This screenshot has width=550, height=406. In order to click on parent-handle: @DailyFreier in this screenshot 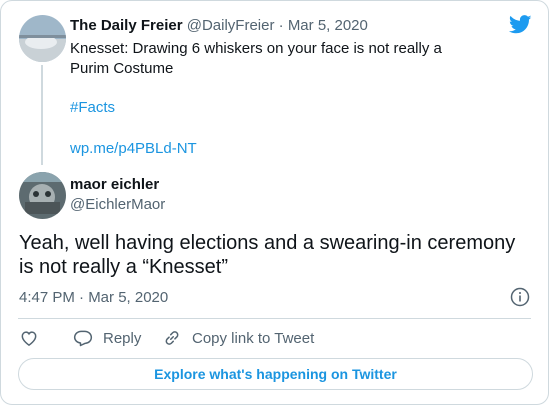, I will do `click(231, 25)`.